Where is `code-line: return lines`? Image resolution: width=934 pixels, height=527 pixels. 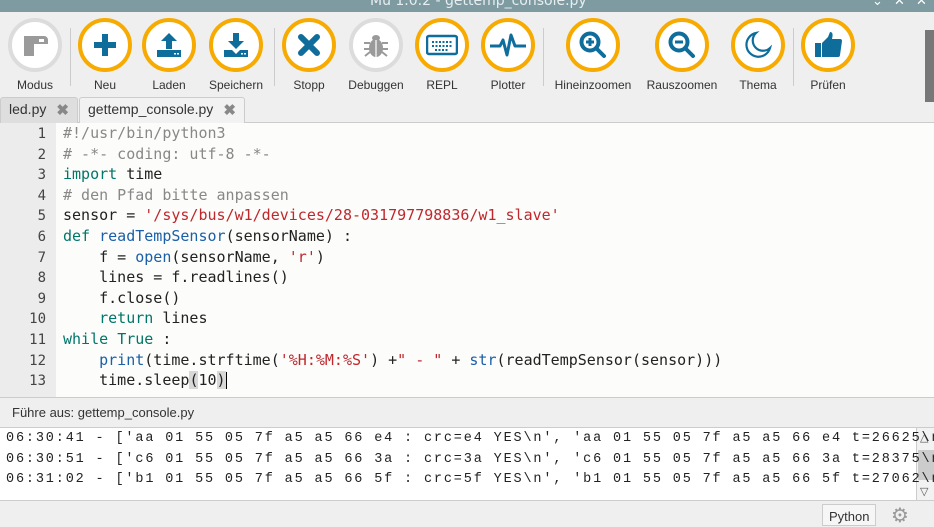
code-line: return lines is located at coordinates (135, 318).